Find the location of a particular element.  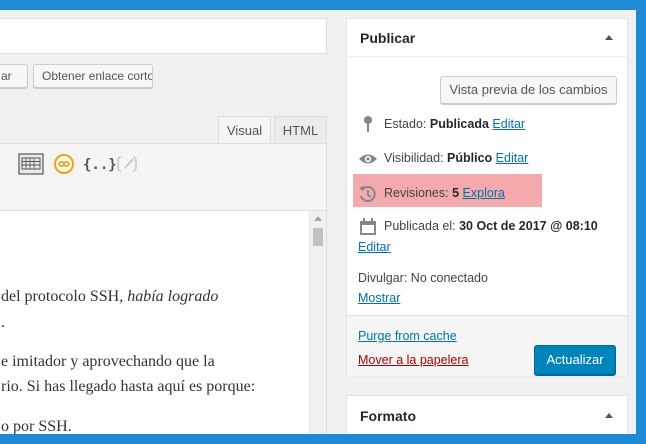

editor-text-line: del protocolo SSH, había logrado is located at coordinates (156, 297).